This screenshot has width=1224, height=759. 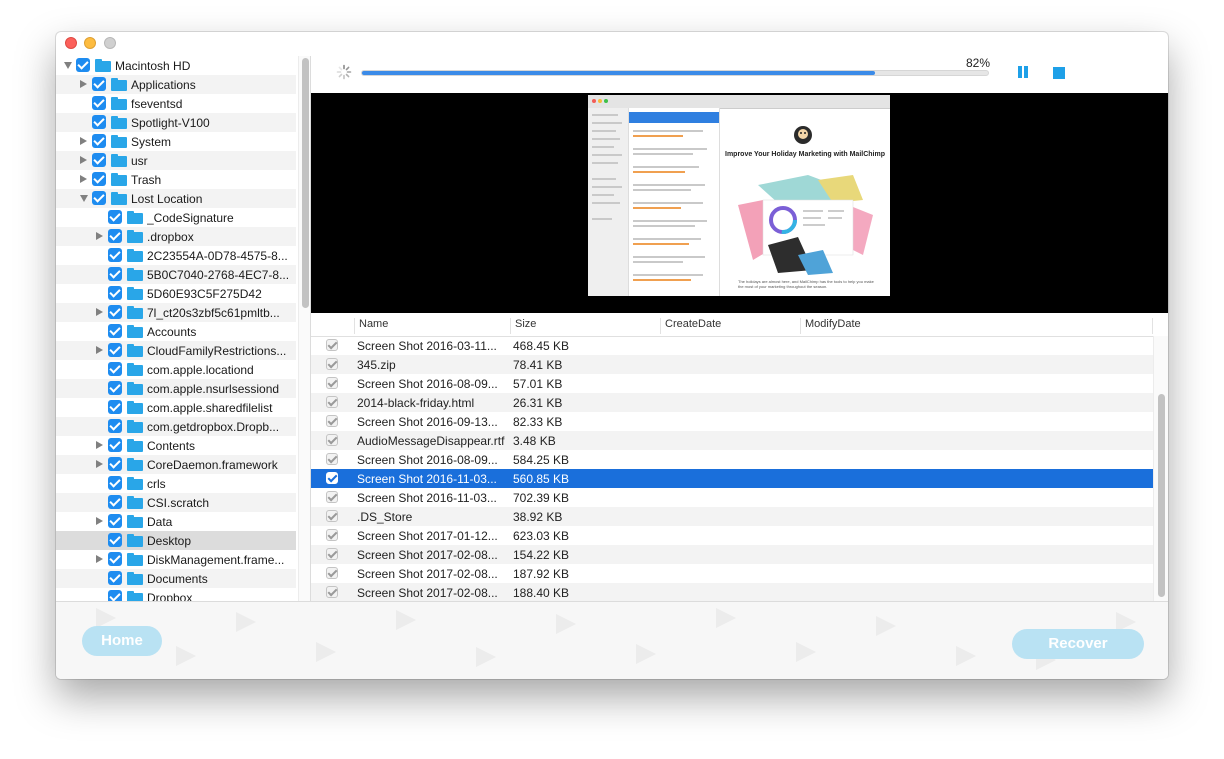 I want to click on tree-item: fseventsd, so click(x=176, y=103).